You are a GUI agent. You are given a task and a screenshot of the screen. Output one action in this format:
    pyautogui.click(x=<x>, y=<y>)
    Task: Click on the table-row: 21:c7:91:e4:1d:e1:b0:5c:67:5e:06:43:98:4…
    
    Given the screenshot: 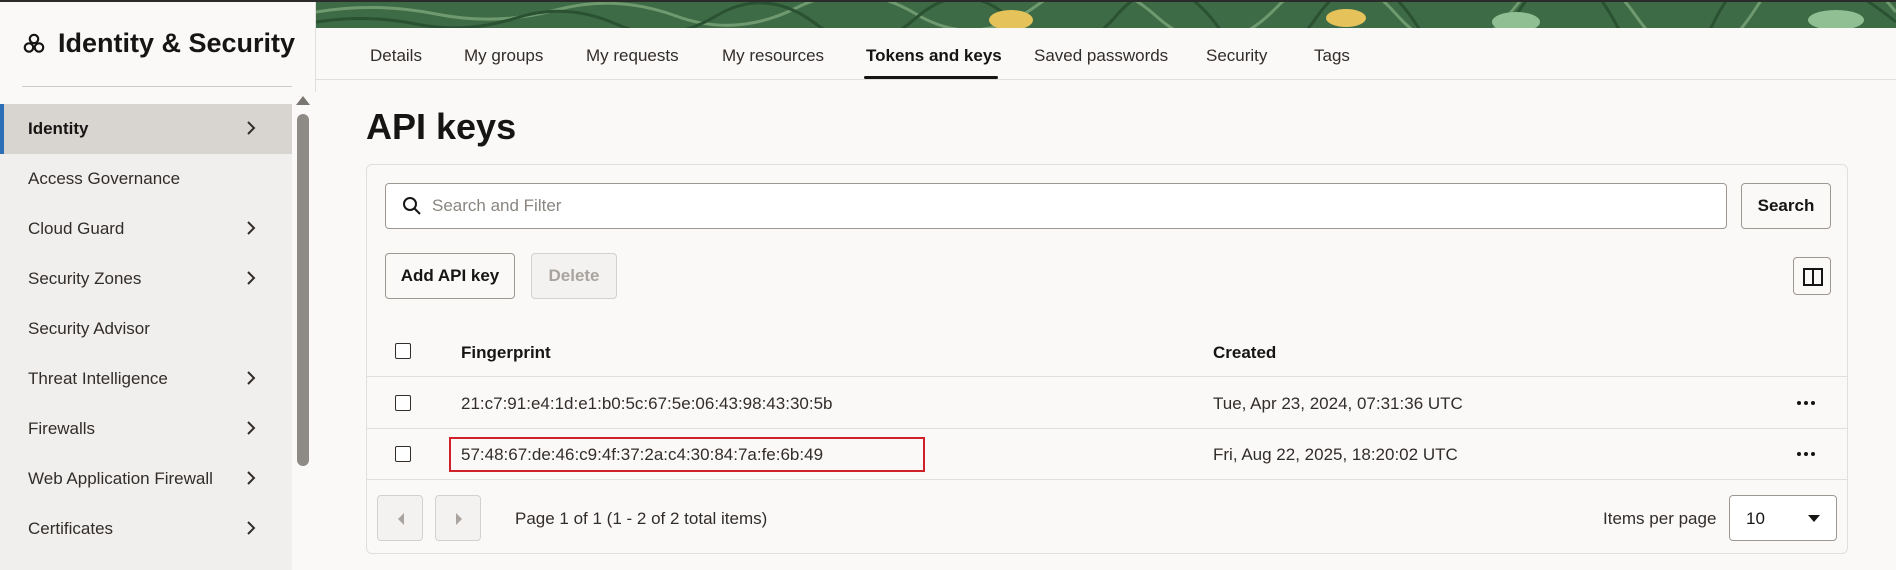 What is the action you would take?
    pyautogui.click(x=1107, y=403)
    